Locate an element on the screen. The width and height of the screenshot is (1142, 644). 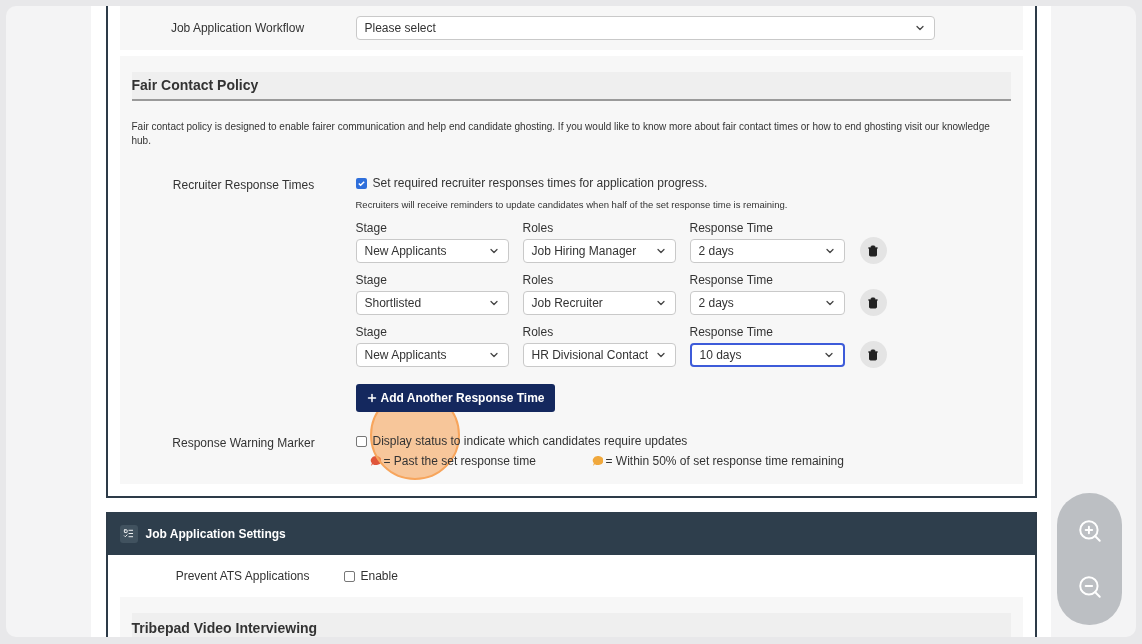
field-label: Recruiter Response Times is located at coordinates (243, 185).